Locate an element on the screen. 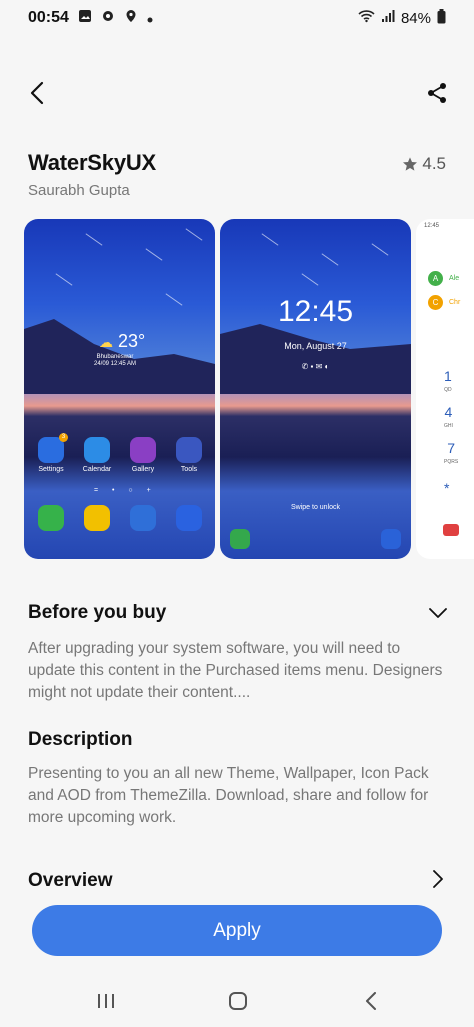 The height and width of the screenshot is (1027, 474). lock-notification-icons: ✆ ▪ ✉ ◐ is located at coordinates (315, 366).